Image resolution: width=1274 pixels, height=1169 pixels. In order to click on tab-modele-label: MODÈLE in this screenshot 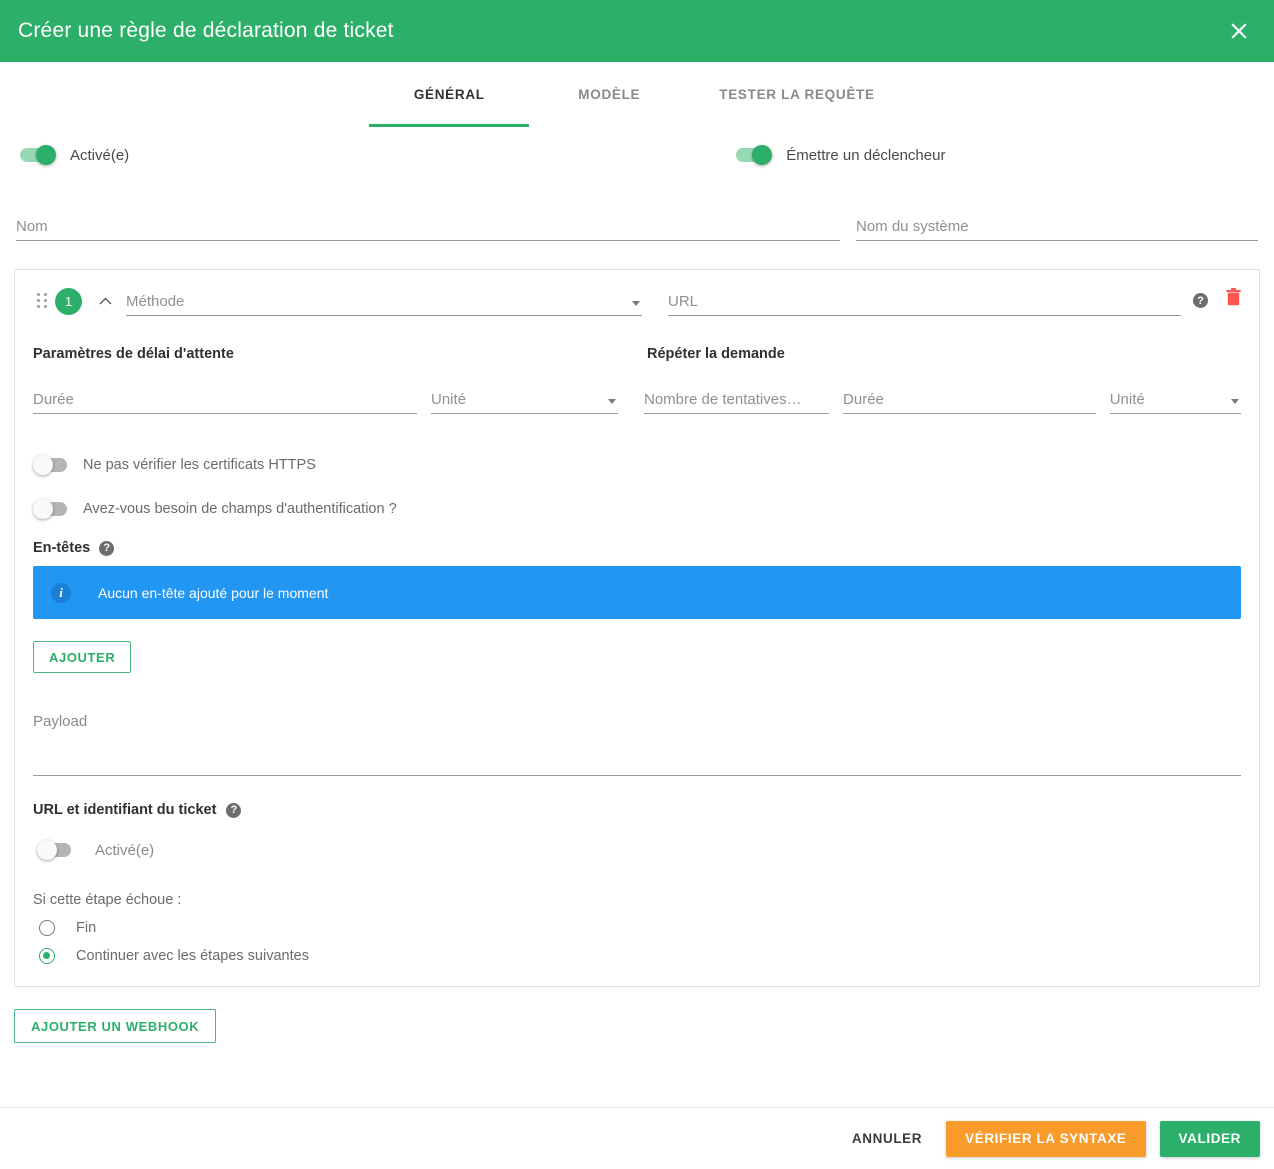, I will do `click(609, 94)`.